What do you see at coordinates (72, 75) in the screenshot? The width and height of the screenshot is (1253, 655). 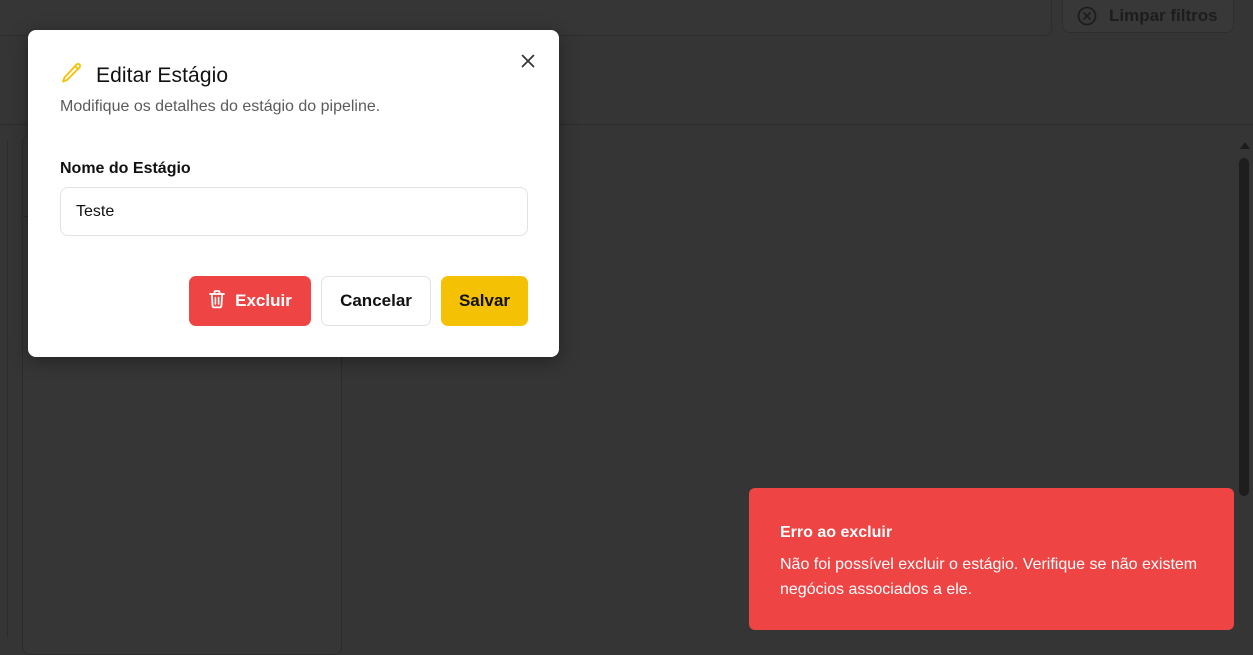 I see `pencil-icon` at bounding box center [72, 75].